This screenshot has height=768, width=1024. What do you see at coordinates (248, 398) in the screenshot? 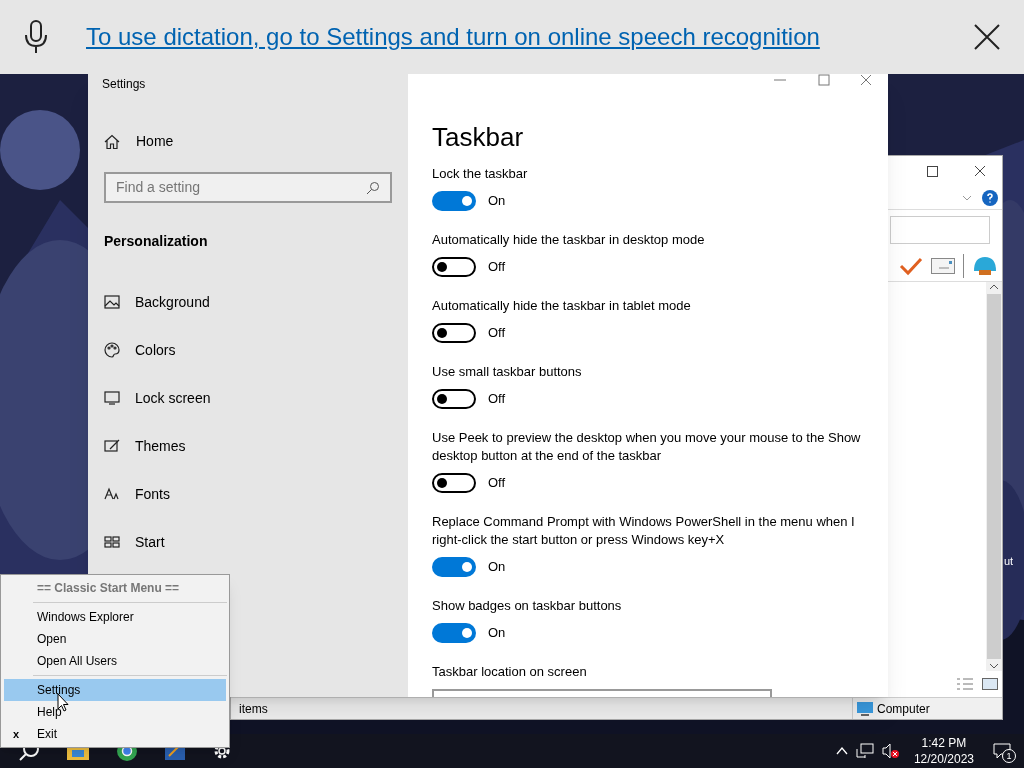
I see `sidebar-item: Lock screen` at bounding box center [248, 398].